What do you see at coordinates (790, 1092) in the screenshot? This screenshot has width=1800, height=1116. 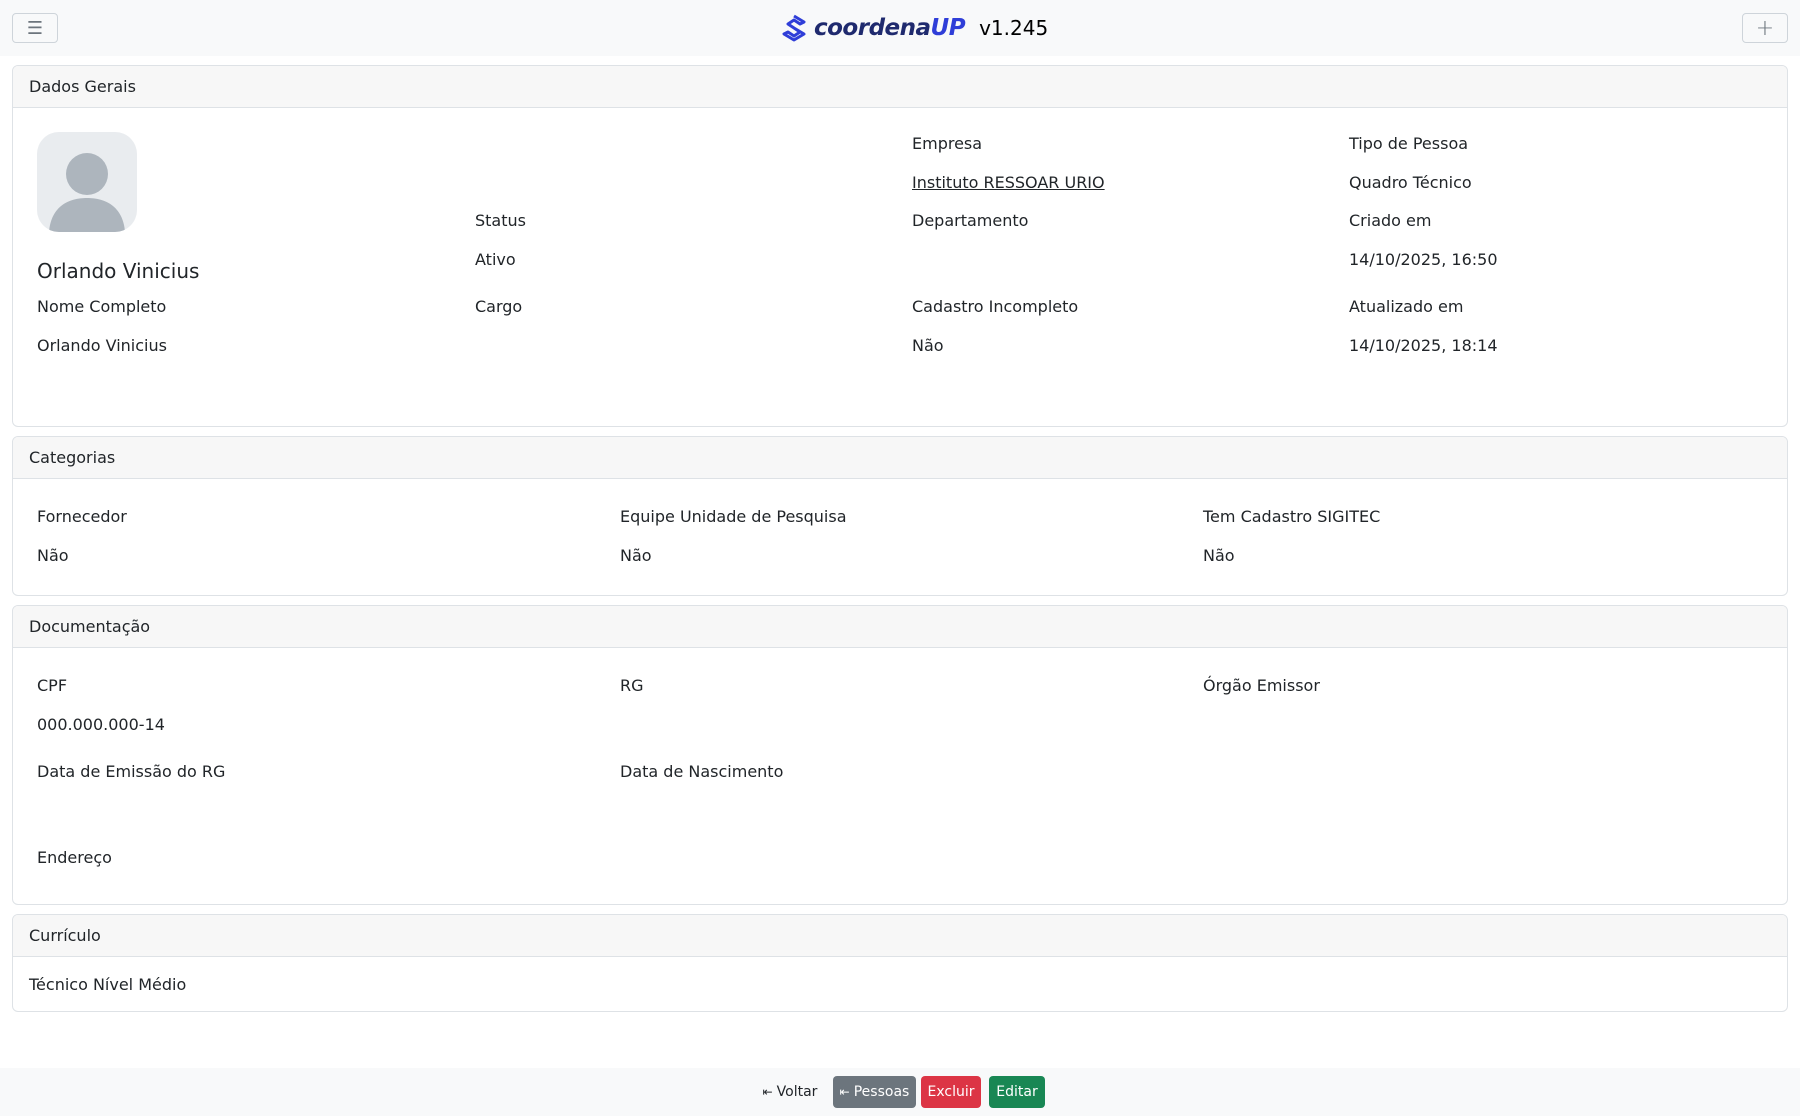 I see `back-button: ⇤ Voltar` at bounding box center [790, 1092].